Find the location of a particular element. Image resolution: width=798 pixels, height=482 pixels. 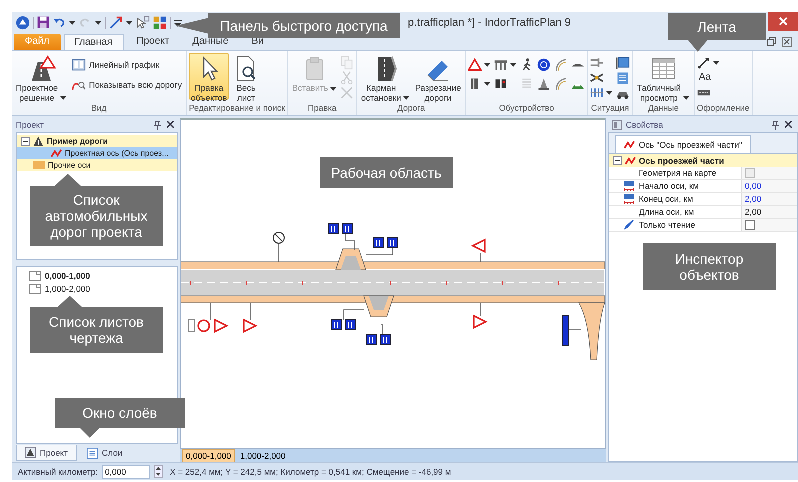

ribbon-button: Показывать всю дорогу is located at coordinates (127, 85).